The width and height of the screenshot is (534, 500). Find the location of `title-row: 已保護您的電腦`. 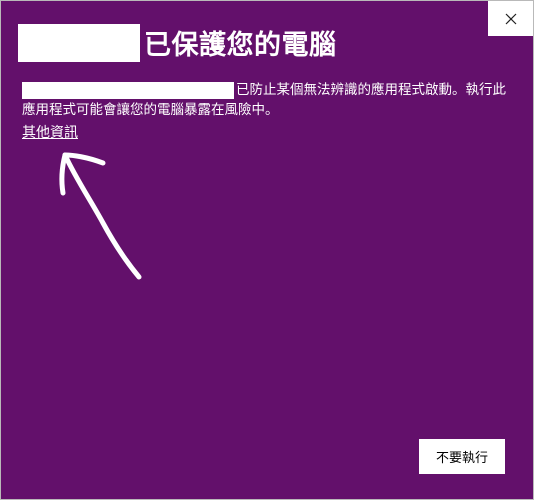

title-row: 已保護您的電腦 is located at coordinates (177, 42).